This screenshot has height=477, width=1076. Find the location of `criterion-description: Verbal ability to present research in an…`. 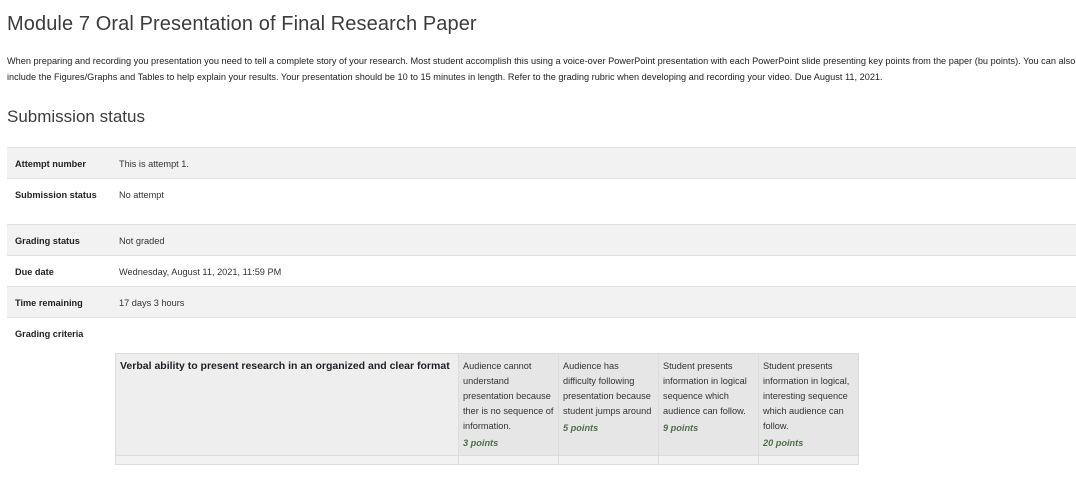

criterion-description: Verbal ability to present research in an… is located at coordinates (287, 404).